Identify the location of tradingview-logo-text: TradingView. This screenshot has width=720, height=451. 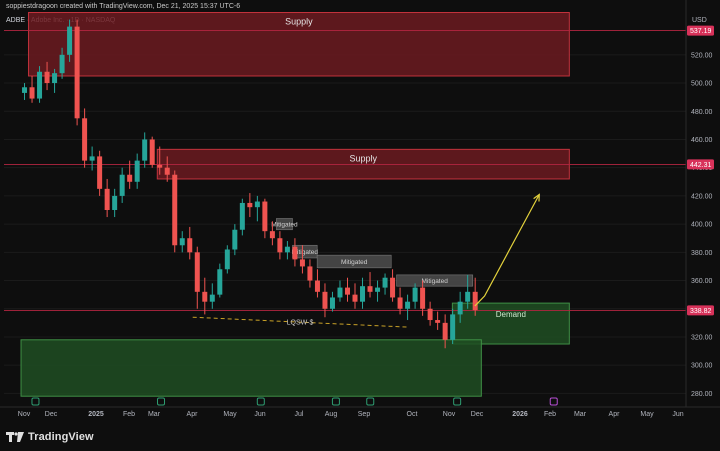
(61, 437).